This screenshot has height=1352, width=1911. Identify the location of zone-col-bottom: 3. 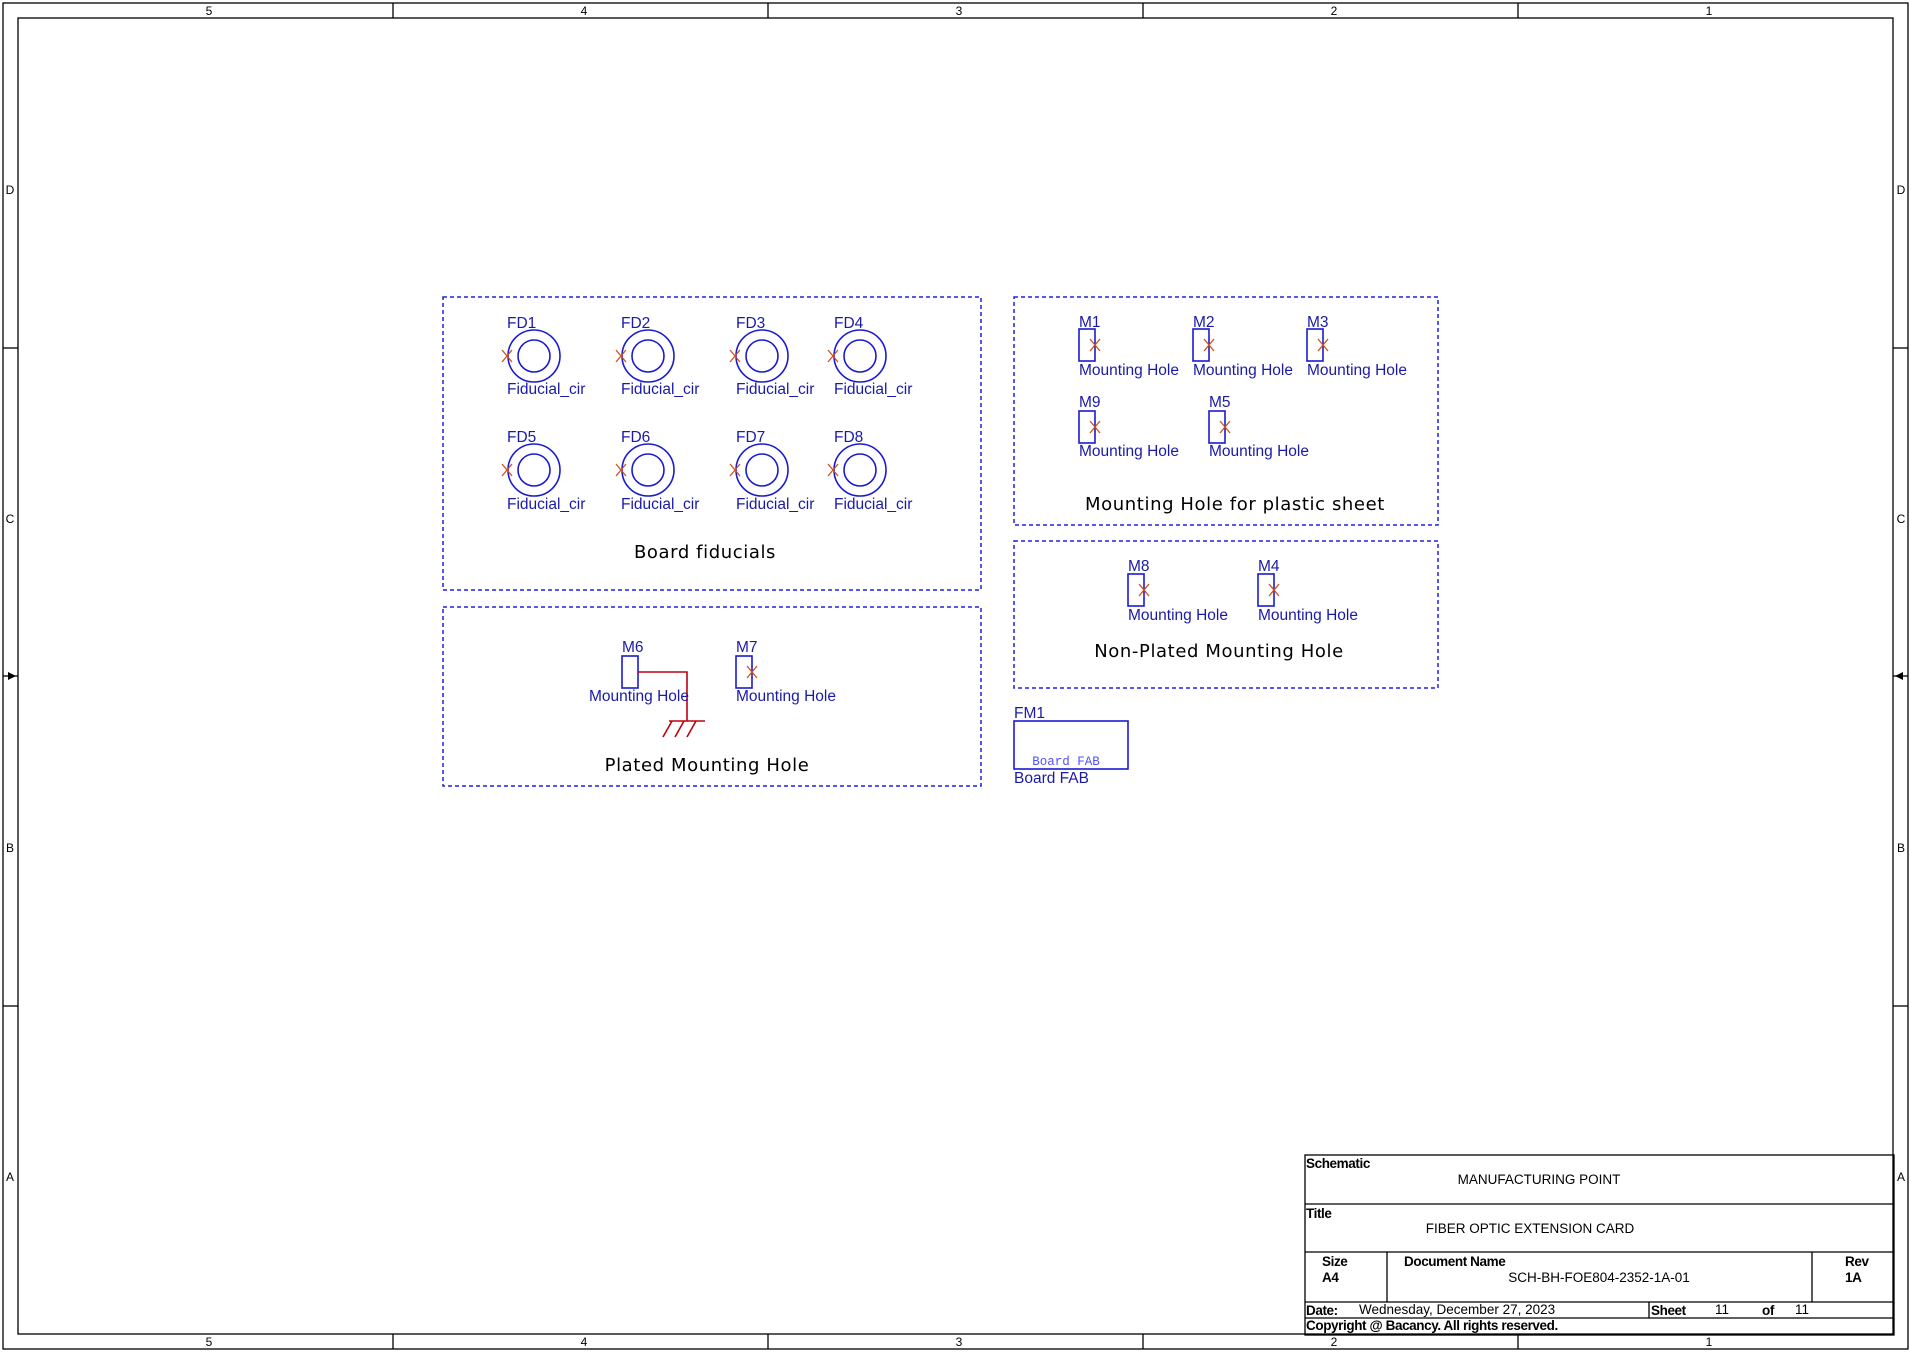
(959, 1342).